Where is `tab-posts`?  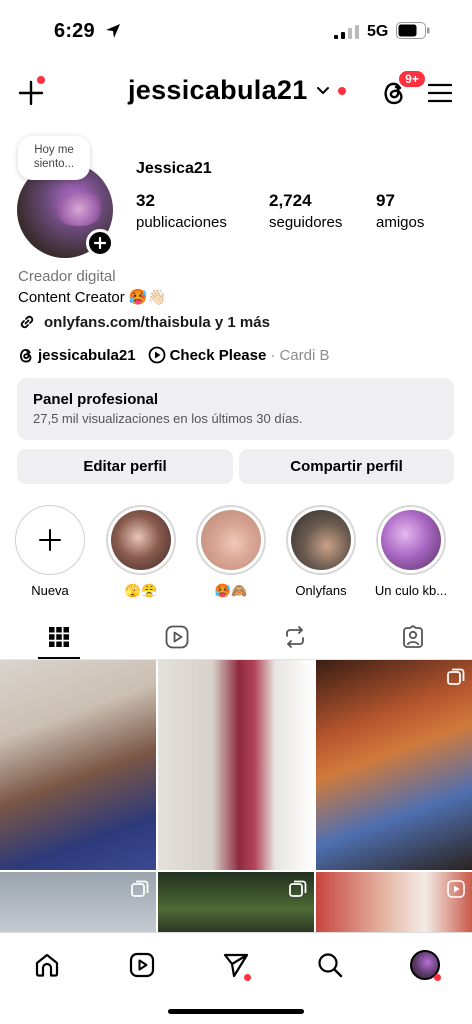 tab-posts is located at coordinates (59, 636).